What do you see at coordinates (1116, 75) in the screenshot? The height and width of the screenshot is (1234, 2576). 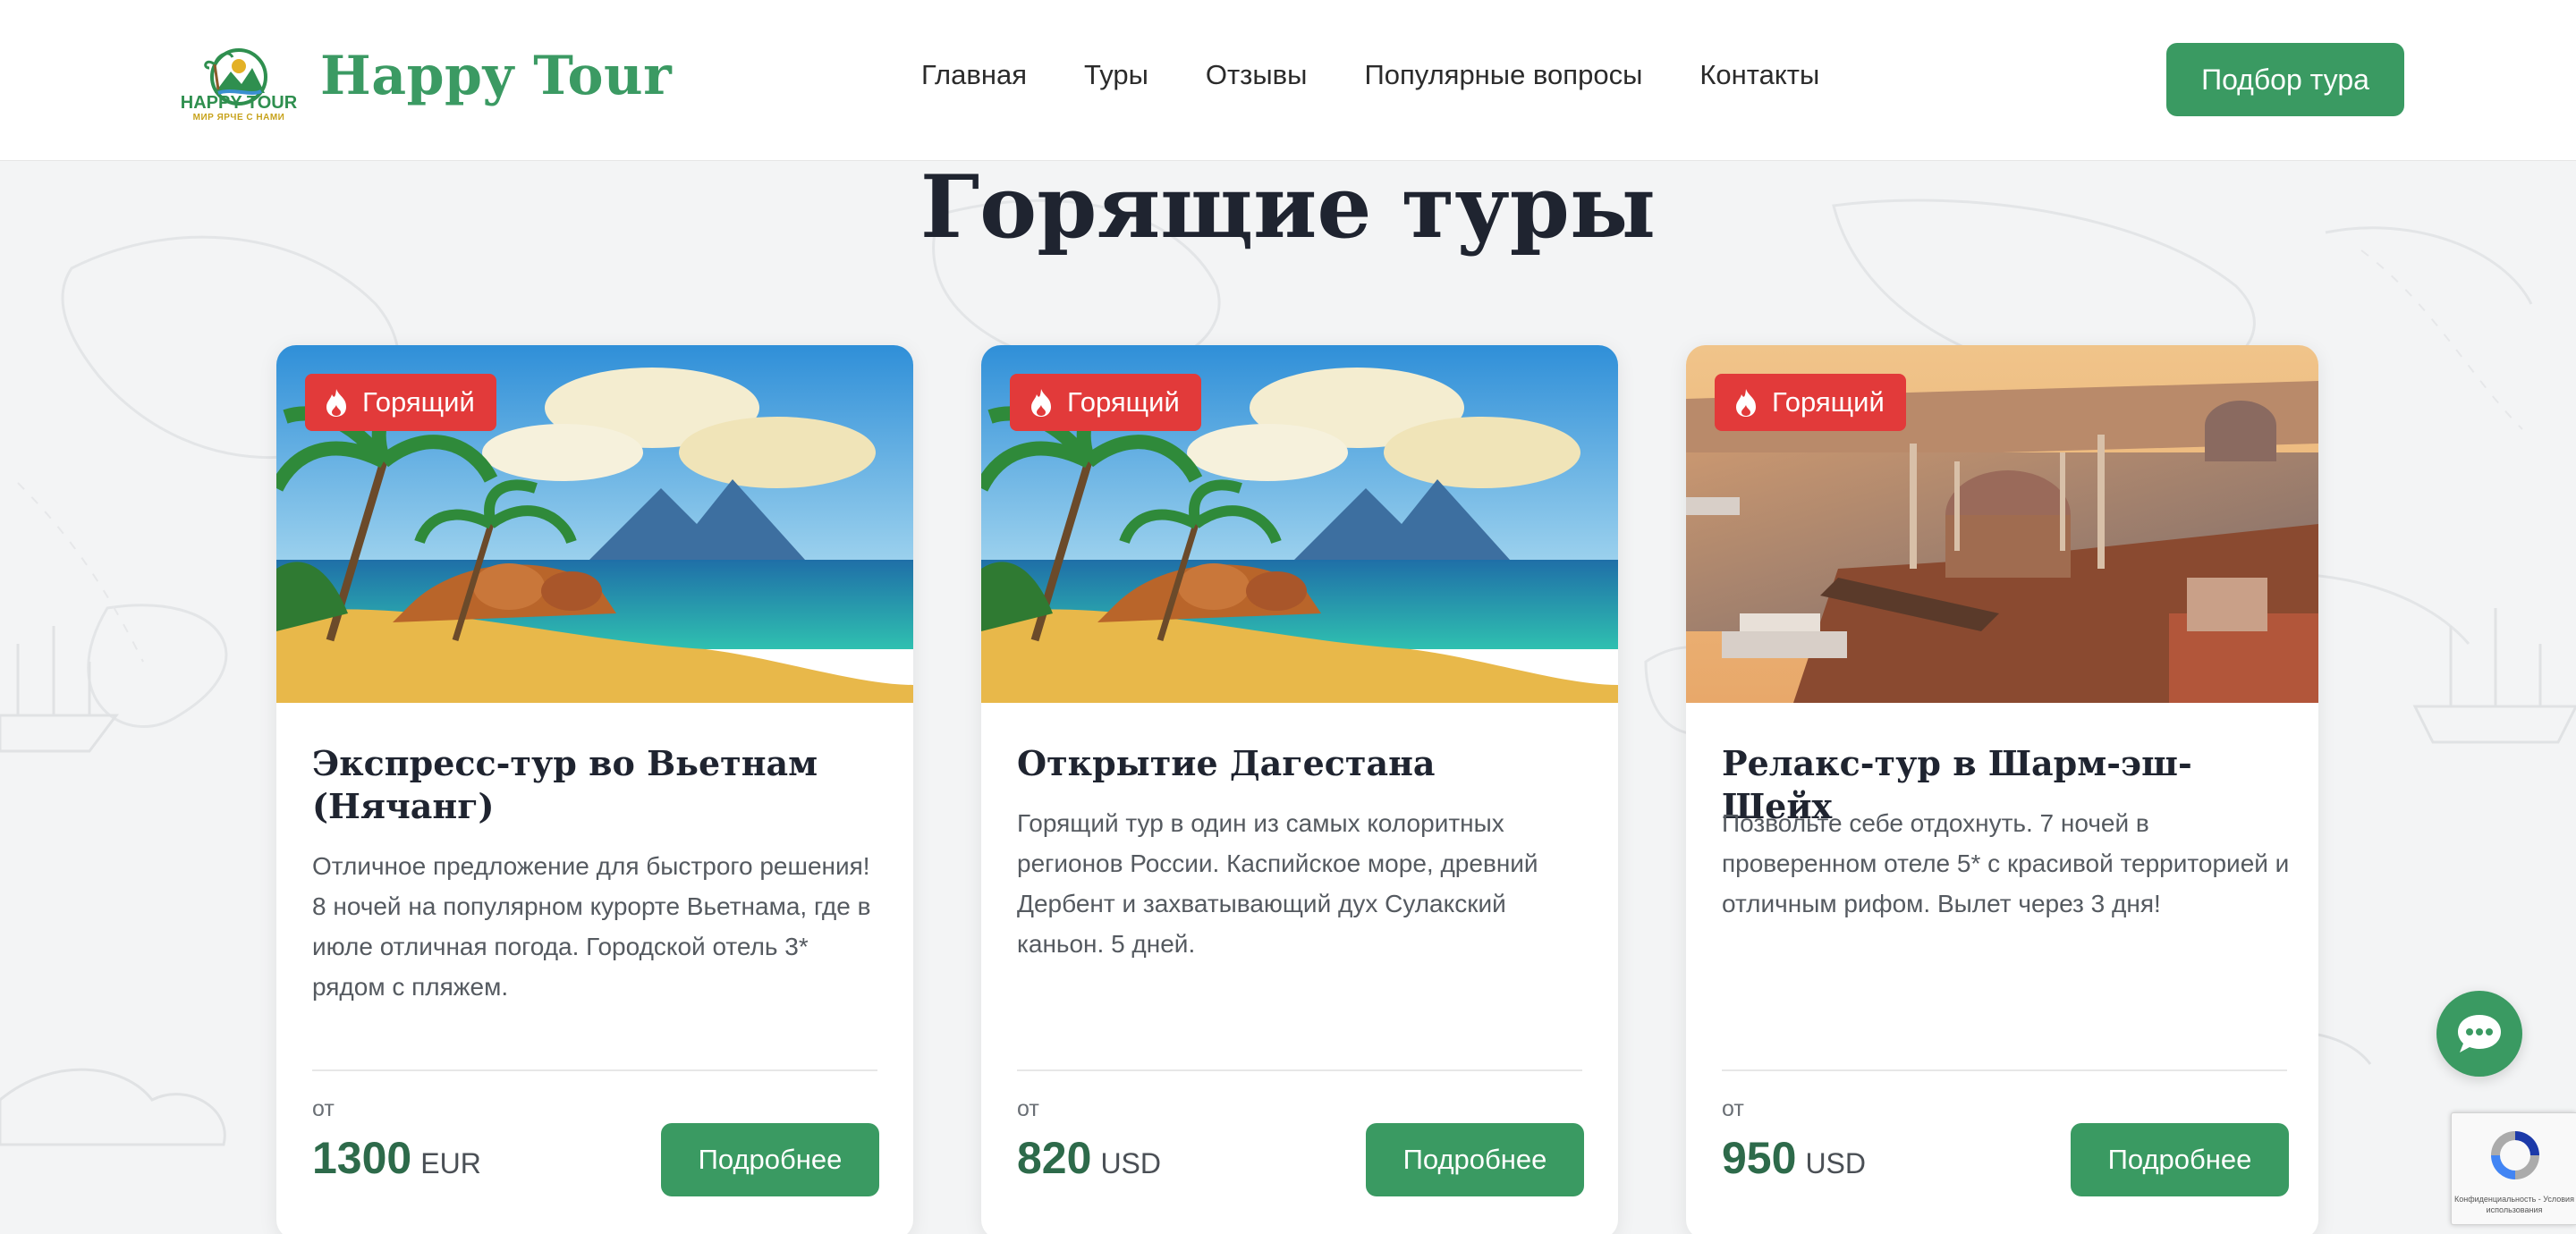 I see `nav-tours: Туры` at bounding box center [1116, 75].